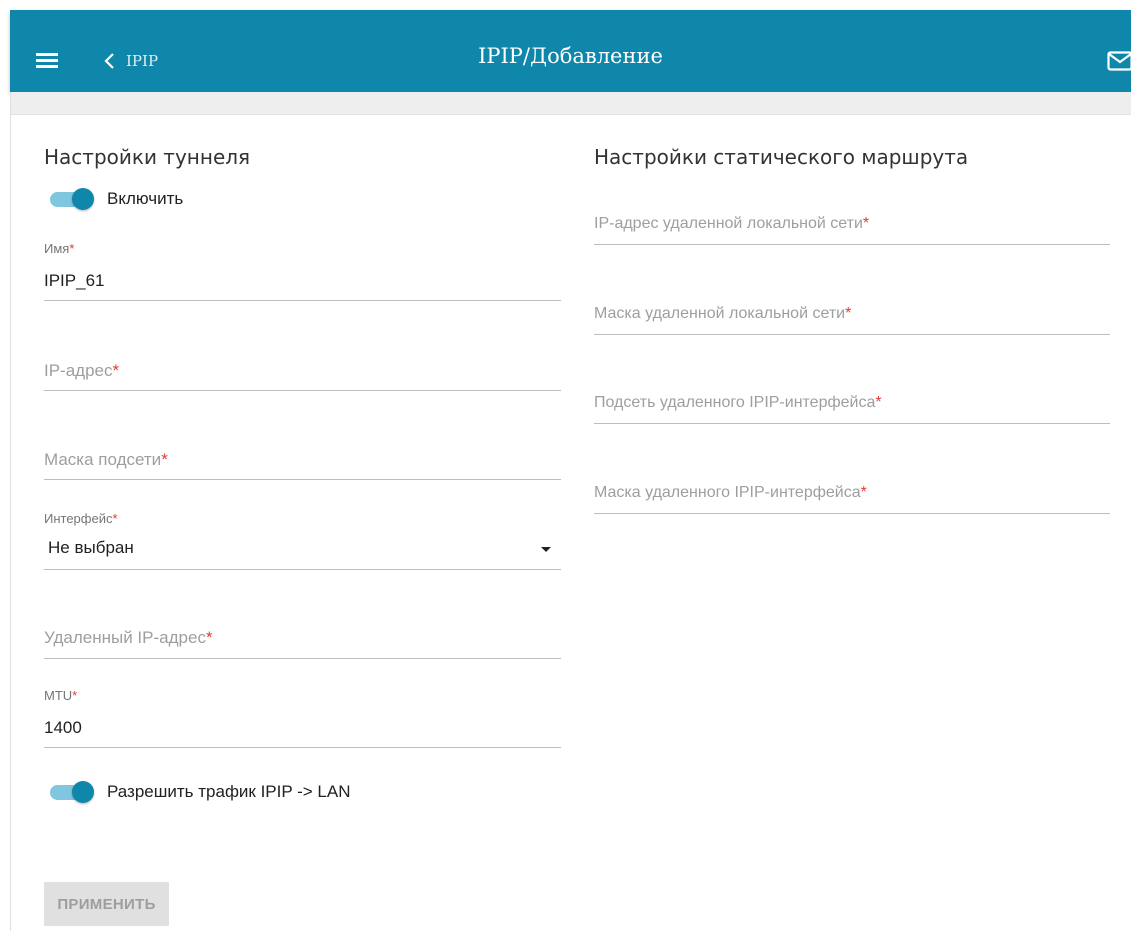  Describe the element at coordinates (70, 199) in the screenshot. I see `enable-toggle` at that location.